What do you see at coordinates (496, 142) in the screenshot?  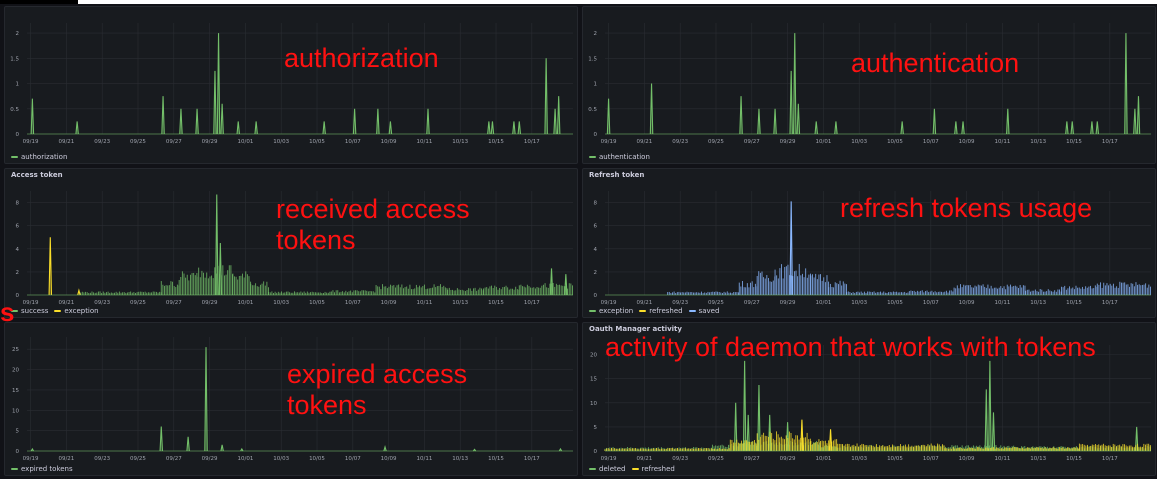 I see `x-tick-label: 10/15` at bounding box center [496, 142].